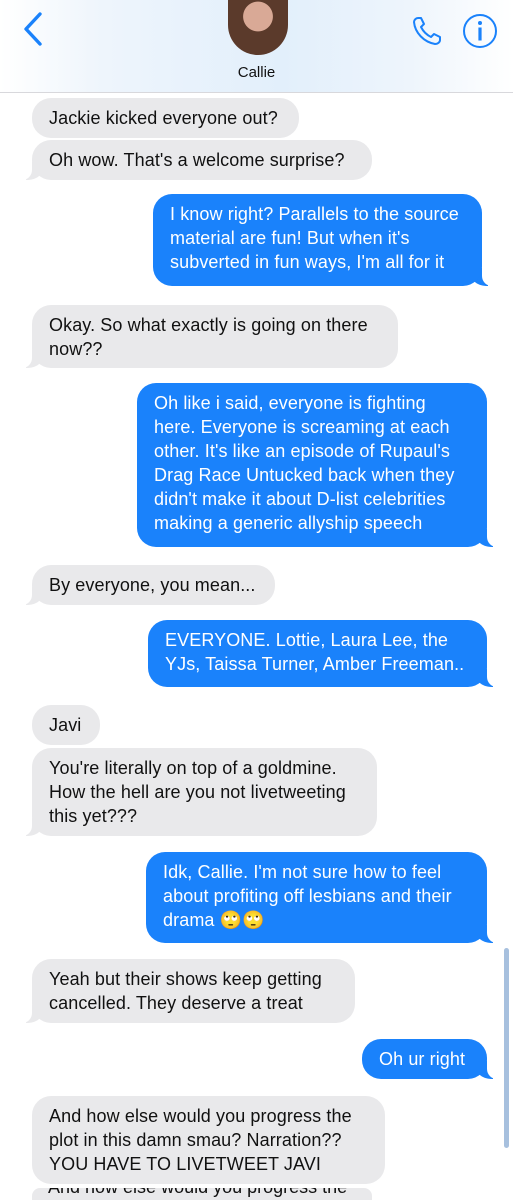  What do you see at coordinates (256, 72) in the screenshot?
I see `contact-name: Callie` at bounding box center [256, 72].